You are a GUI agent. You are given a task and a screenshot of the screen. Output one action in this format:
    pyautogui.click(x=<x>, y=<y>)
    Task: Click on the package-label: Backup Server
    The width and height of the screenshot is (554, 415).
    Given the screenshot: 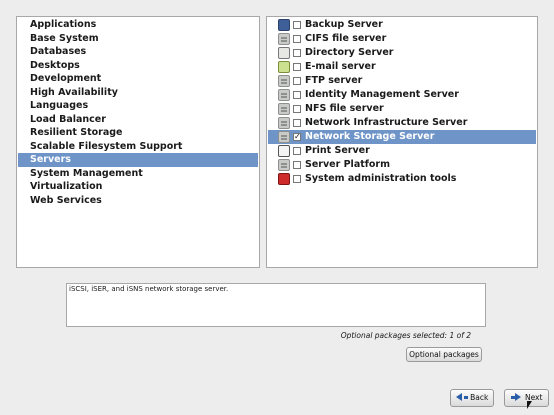 What is the action you would take?
    pyautogui.click(x=344, y=24)
    